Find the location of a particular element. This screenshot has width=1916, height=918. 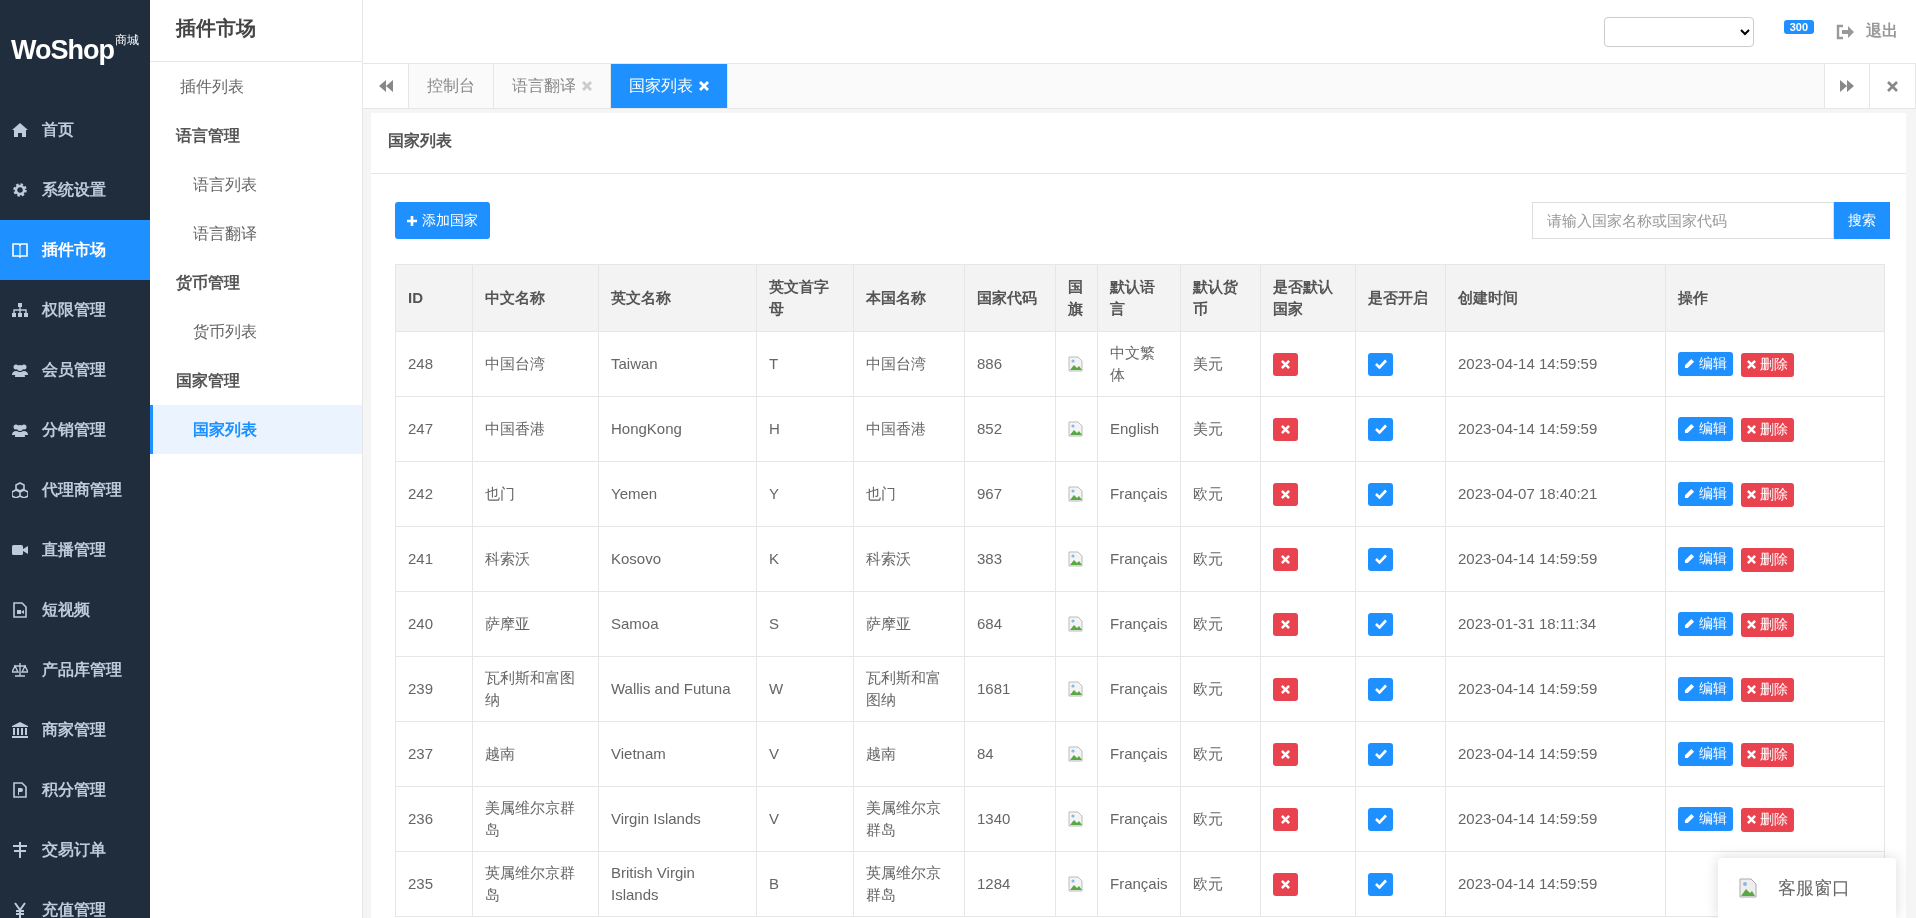

pencil-icon is located at coordinates (1689, 753).